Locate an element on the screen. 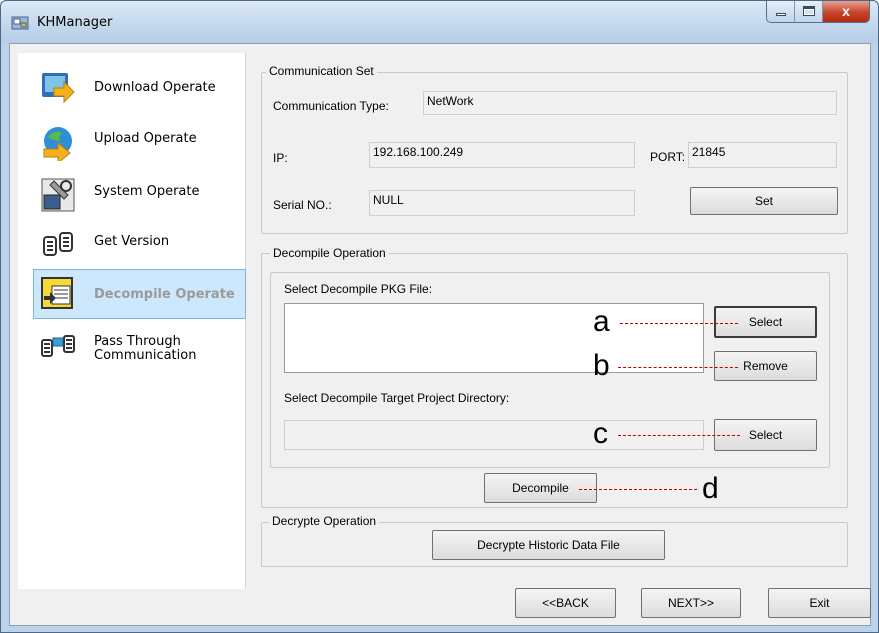 This screenshot has height=633, width=879. sidebar-item-pass-through: Pass Through Communication is located at coordinates (140, 355).